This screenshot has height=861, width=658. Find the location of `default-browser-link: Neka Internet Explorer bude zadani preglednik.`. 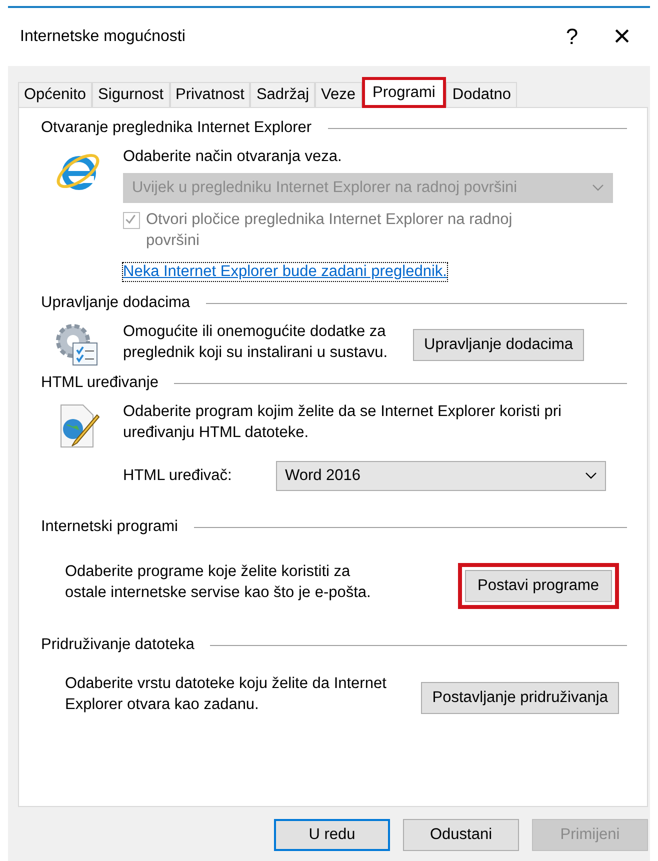

default-browser-link: Neka Internet Explorer bude zadani preglednik. is located at coordinates (285, 272).